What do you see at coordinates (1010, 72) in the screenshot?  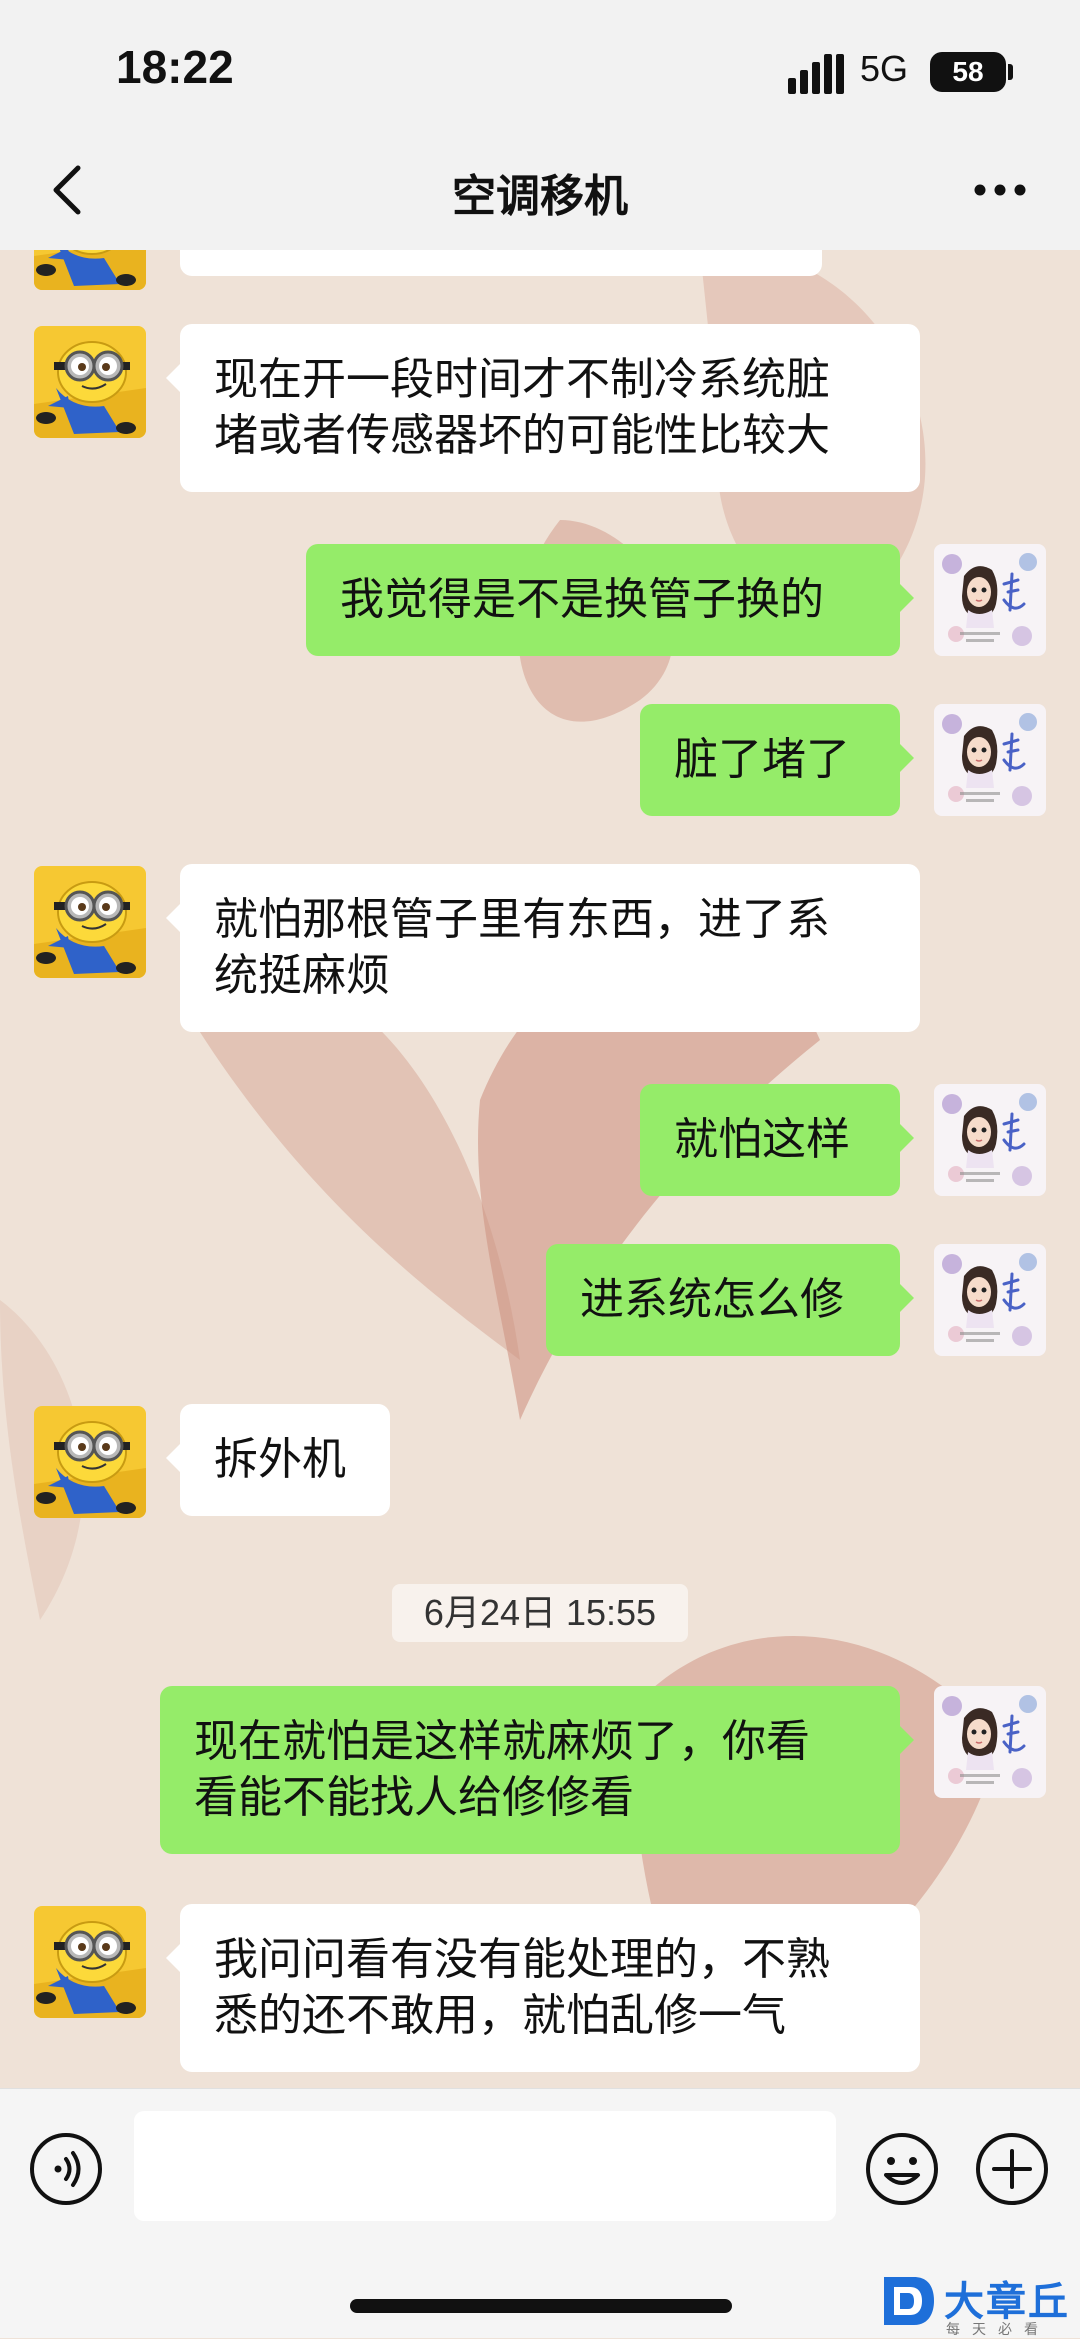 I see `battery-tip` at bounding box center [1010, 72].